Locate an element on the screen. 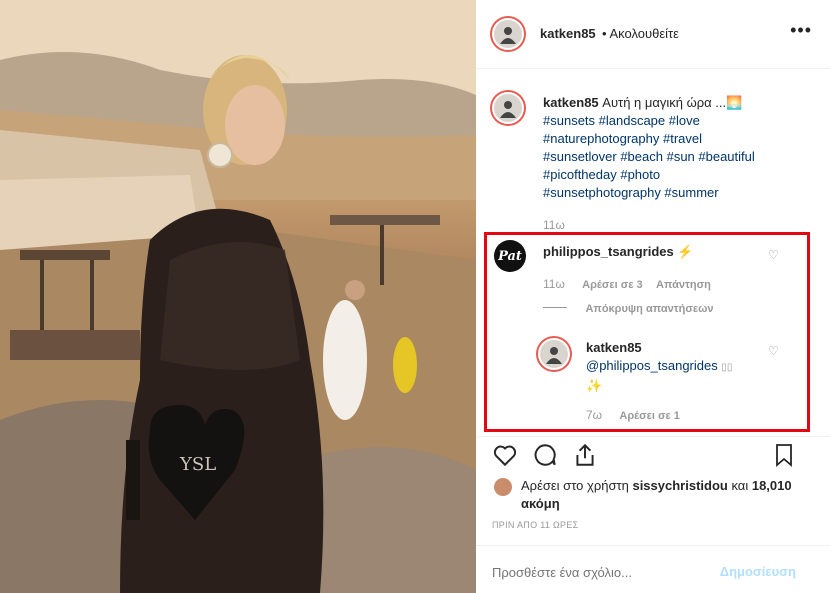  more-dots-icon: ••• is located at coordinates (801, 30).